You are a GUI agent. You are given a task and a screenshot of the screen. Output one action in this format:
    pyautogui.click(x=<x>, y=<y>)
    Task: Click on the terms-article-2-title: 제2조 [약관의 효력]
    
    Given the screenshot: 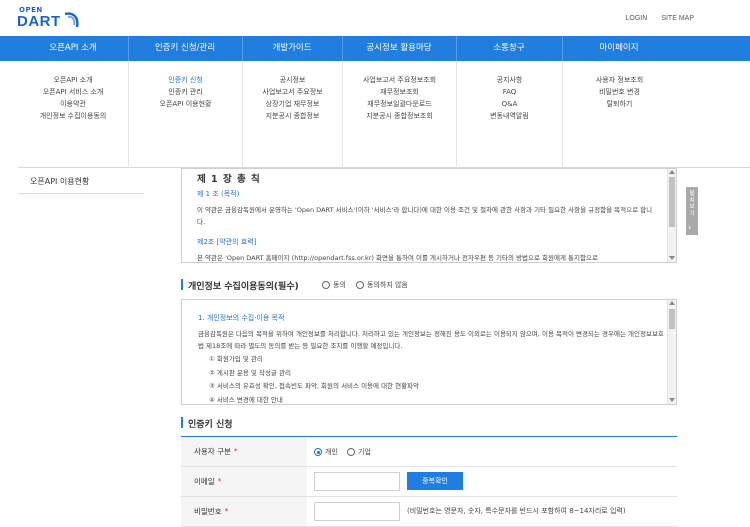 What is the action you would take?
    pyautogui.click(x=227, y=242)
    